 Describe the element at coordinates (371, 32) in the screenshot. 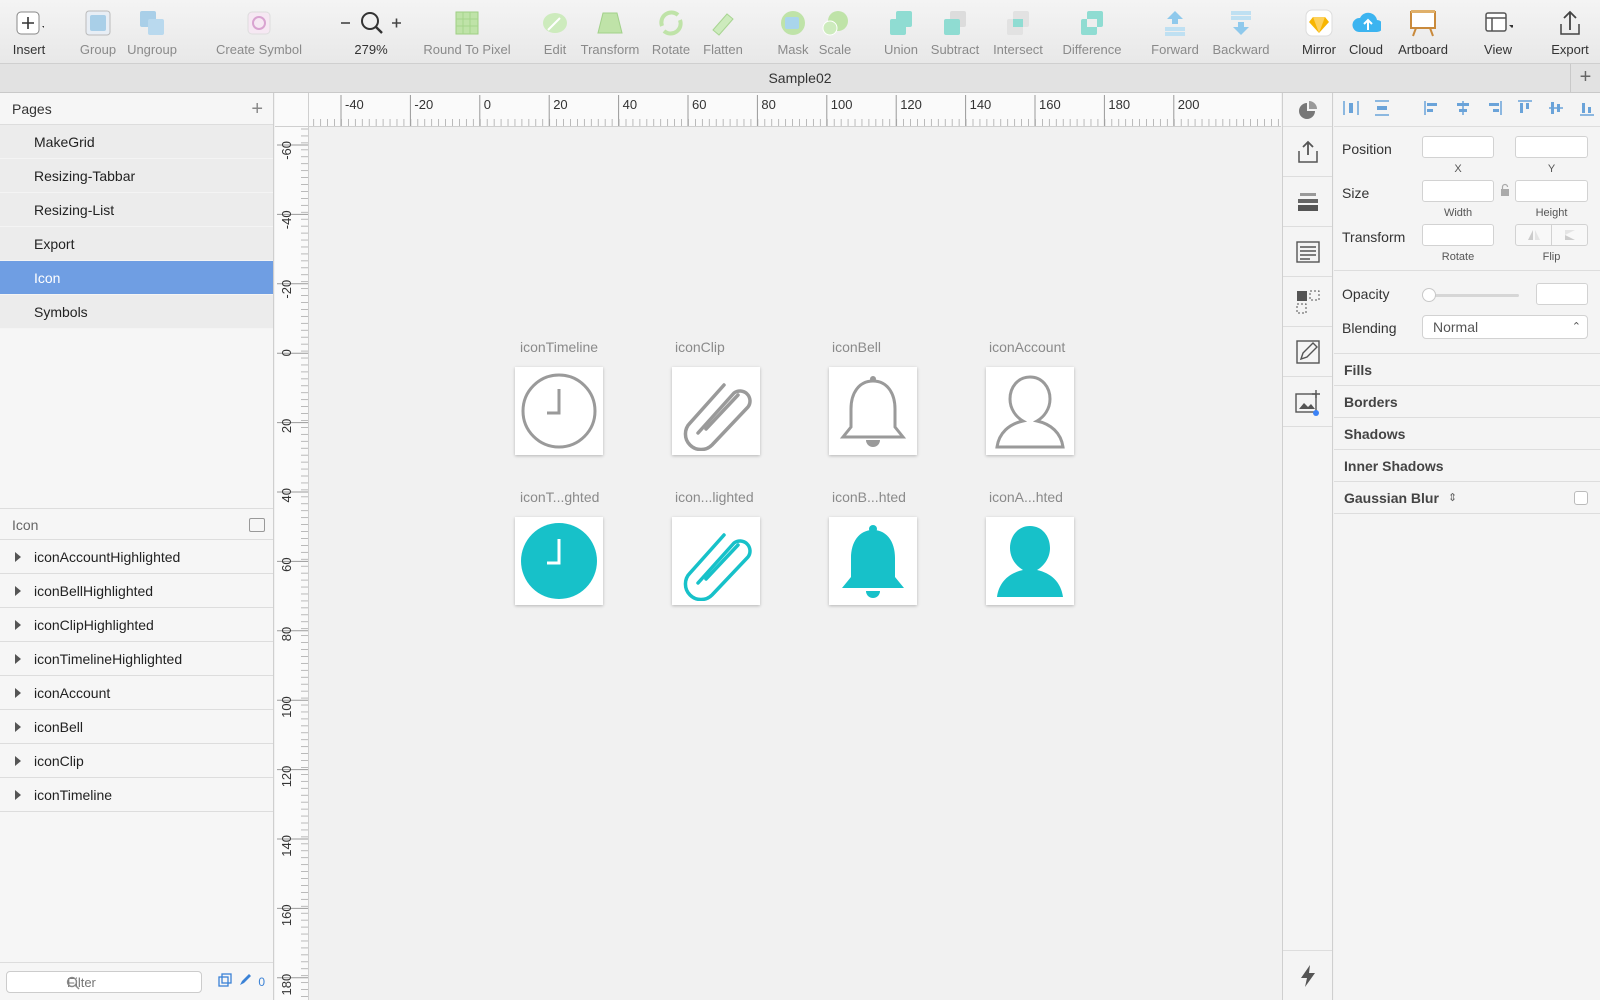

I see `zoom-control: 279%` at that location.